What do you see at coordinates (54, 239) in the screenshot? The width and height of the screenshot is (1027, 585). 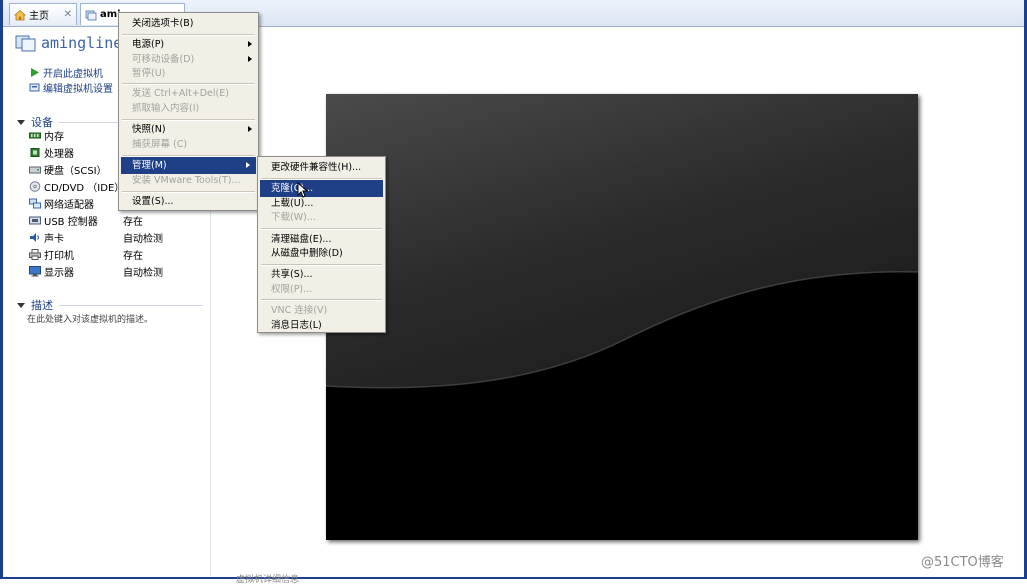 I see `device-name: 声卡` at bounding box center [54, 239].